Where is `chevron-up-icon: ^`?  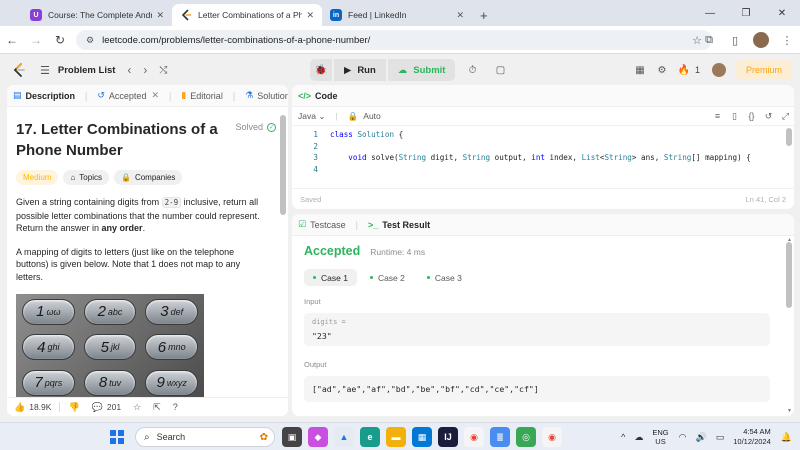
chevron-up-icon: ^ is located at coordinates (623, 437).